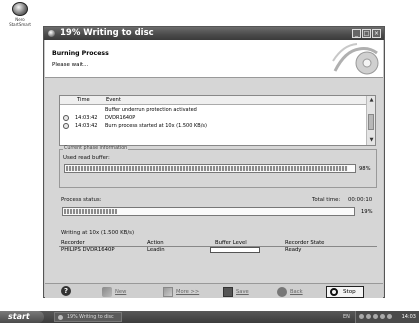 This screenshot has width=419, height=323. Describe the element at coordinates (356, 33) in the screenshot. I see `minimize-button: _` at that location.